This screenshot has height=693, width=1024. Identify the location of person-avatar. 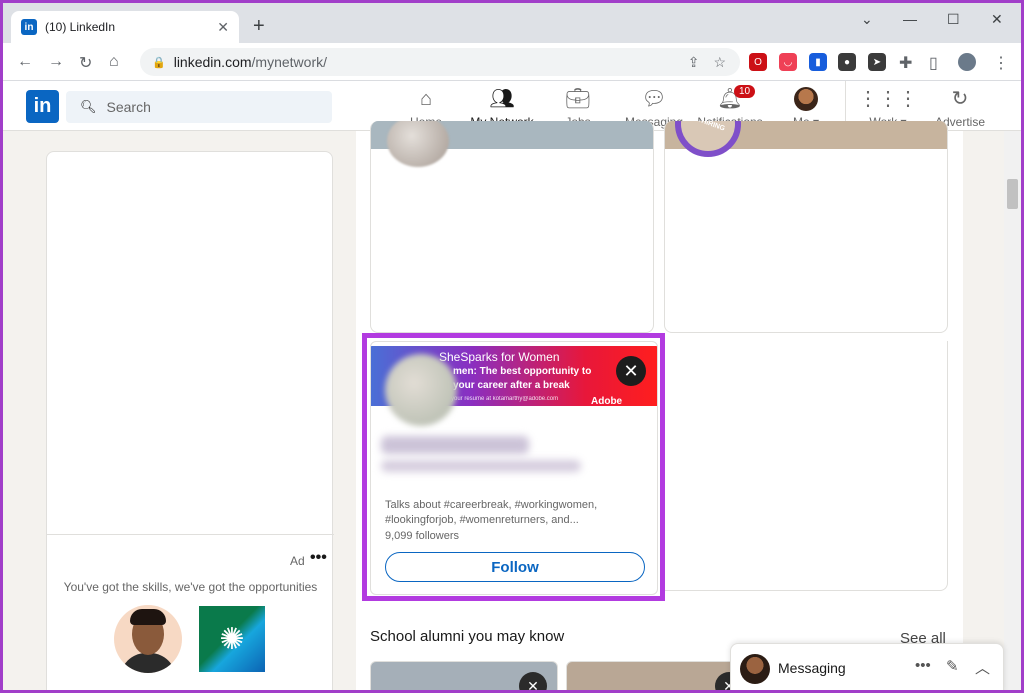
(418, 144).